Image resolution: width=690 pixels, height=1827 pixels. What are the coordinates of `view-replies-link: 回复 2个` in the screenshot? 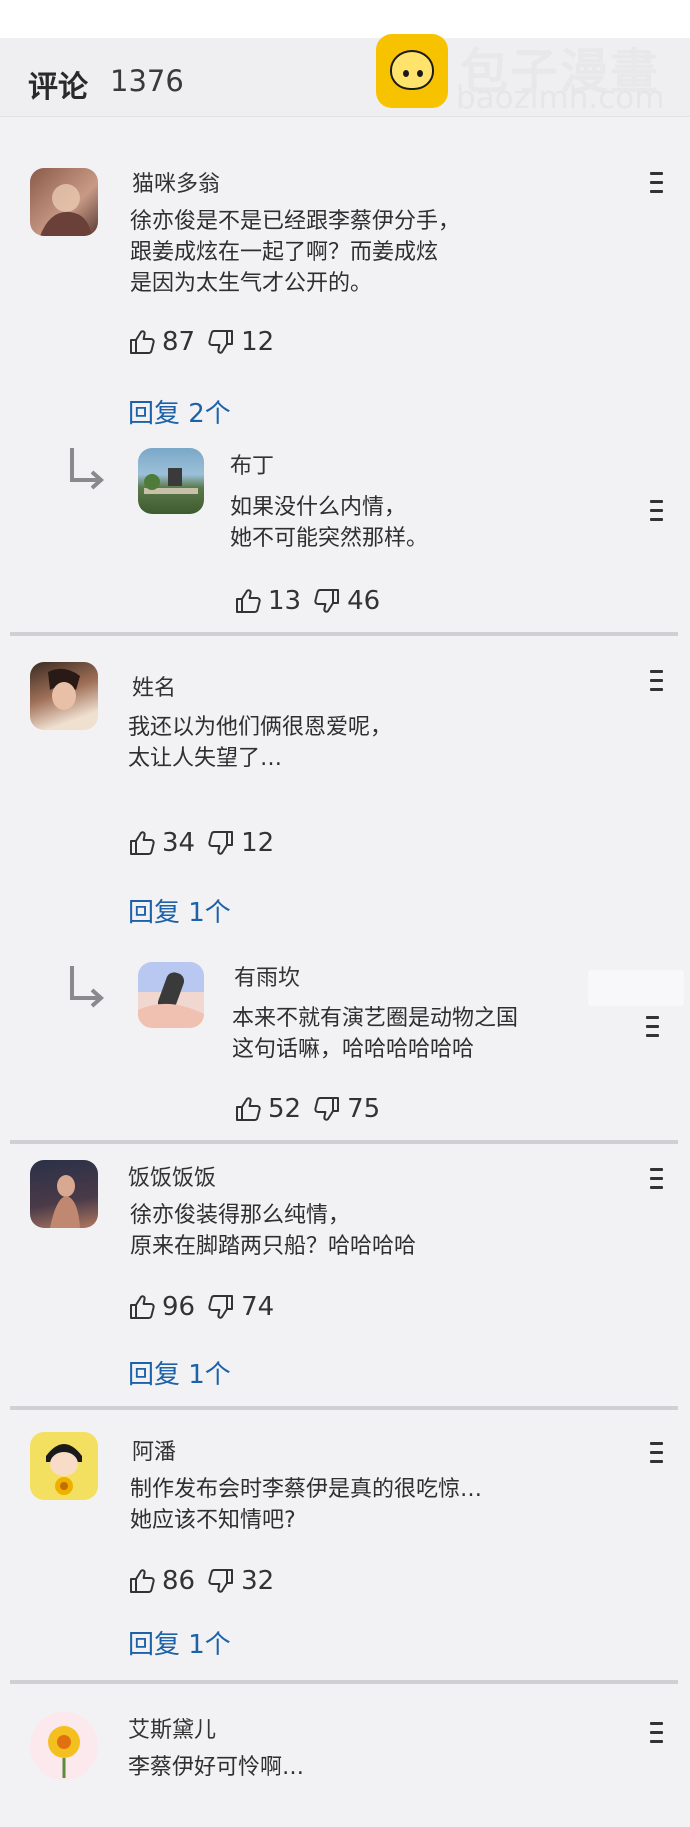 It's located at (179, 411).